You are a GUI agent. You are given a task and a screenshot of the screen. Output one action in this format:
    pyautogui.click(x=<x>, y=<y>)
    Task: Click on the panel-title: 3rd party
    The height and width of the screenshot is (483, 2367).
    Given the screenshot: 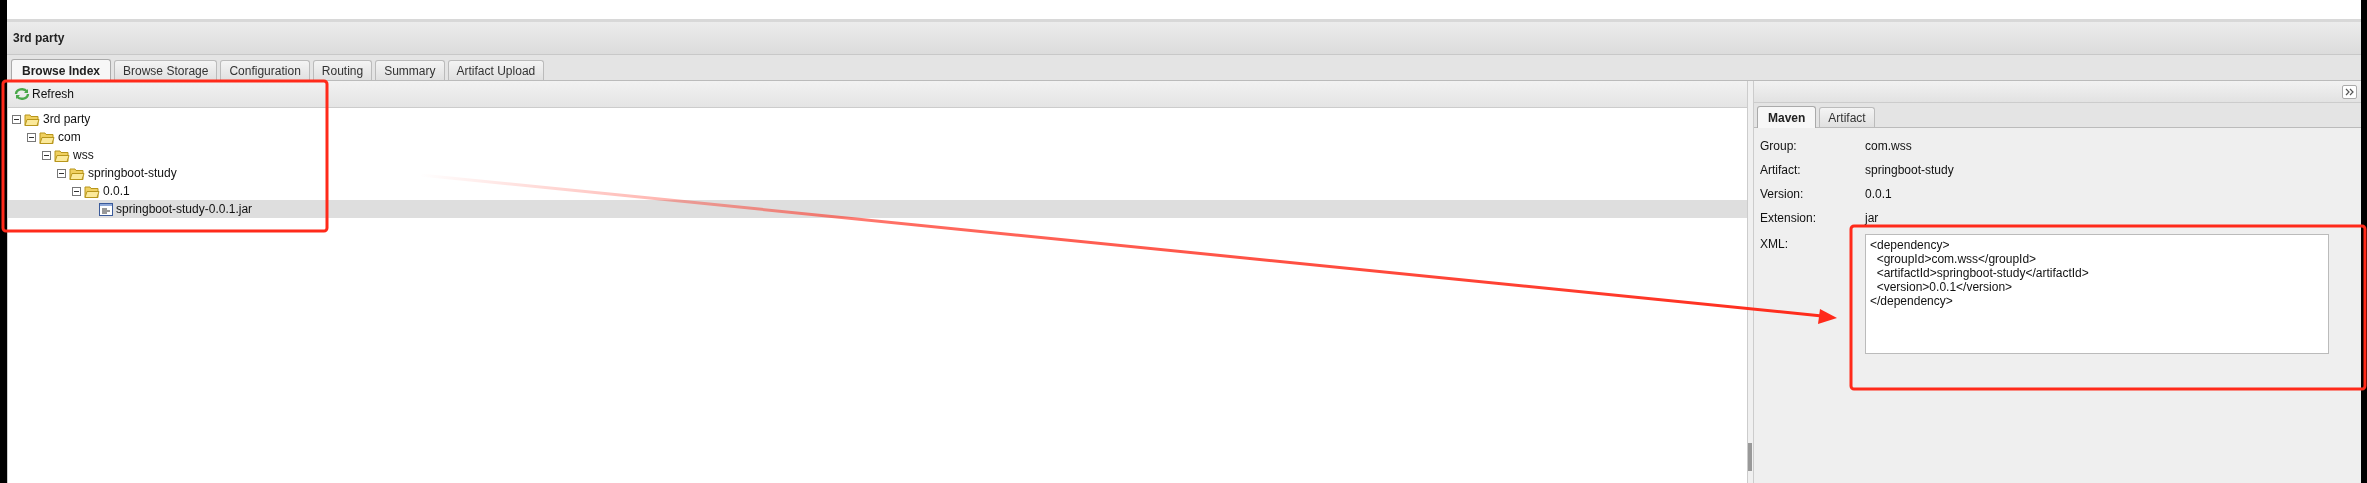 What is the action you would take?
    pyautogui.click(x=39, y=38)
    